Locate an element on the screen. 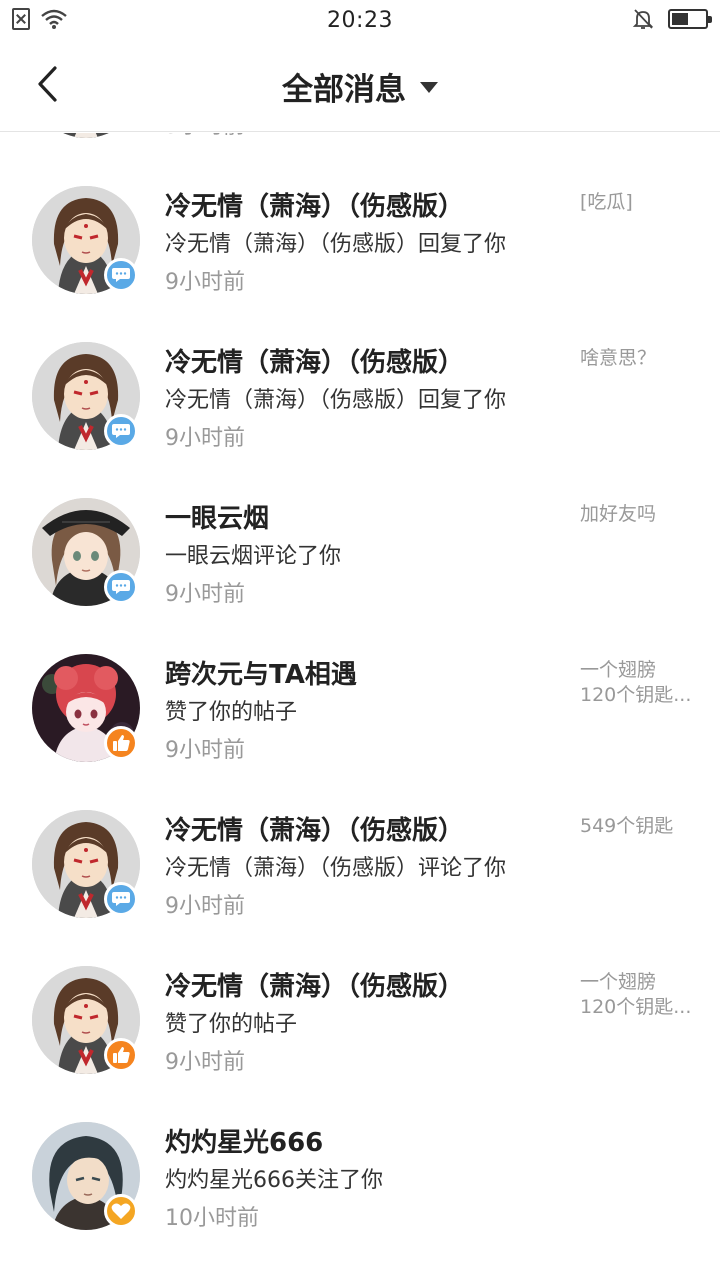 Image resolution: width=720 pixels, height=1280 pixels. wifi-icon is located at coordinates (54, 19).